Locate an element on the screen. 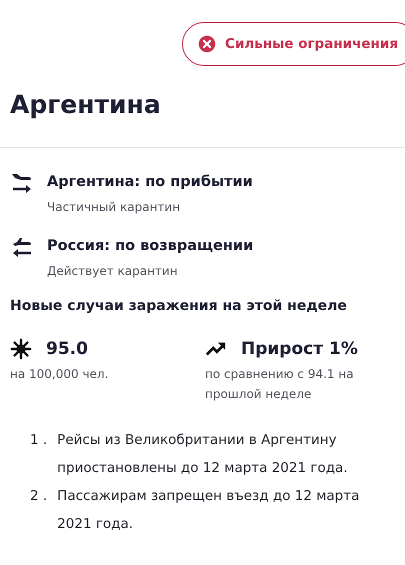  rule-title: Аргентина: по прибытии is located at coordinates (150, 182).